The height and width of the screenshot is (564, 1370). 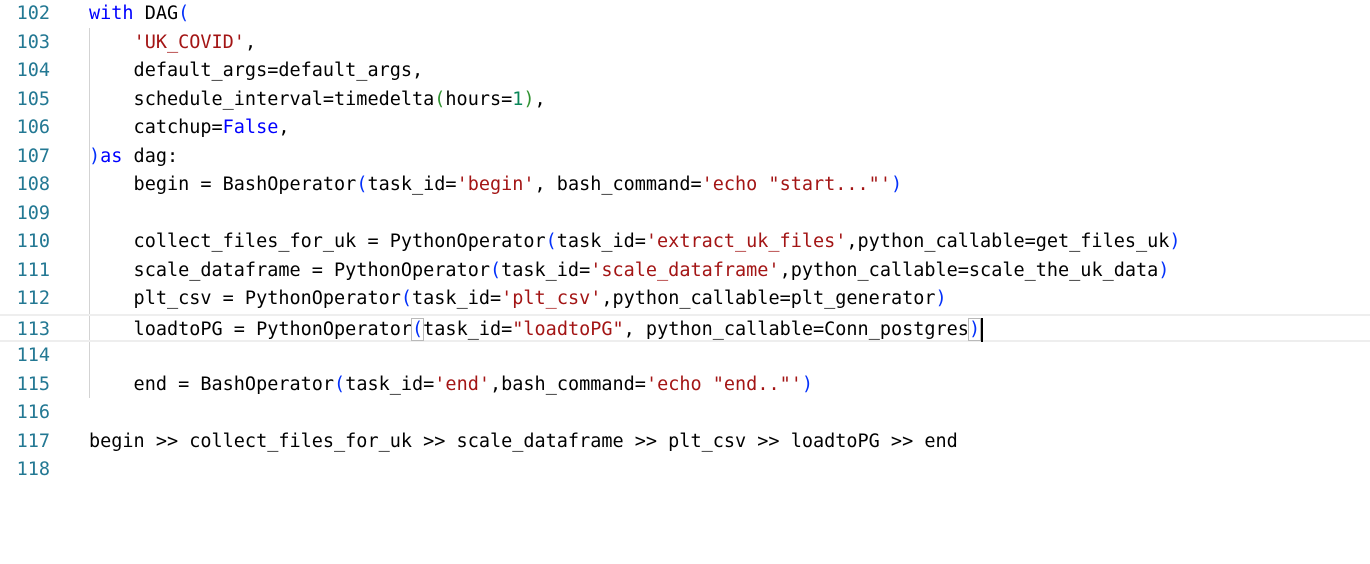 I want to click on code-token-string: 'scale_dataframe', so click(x=685, y=270).